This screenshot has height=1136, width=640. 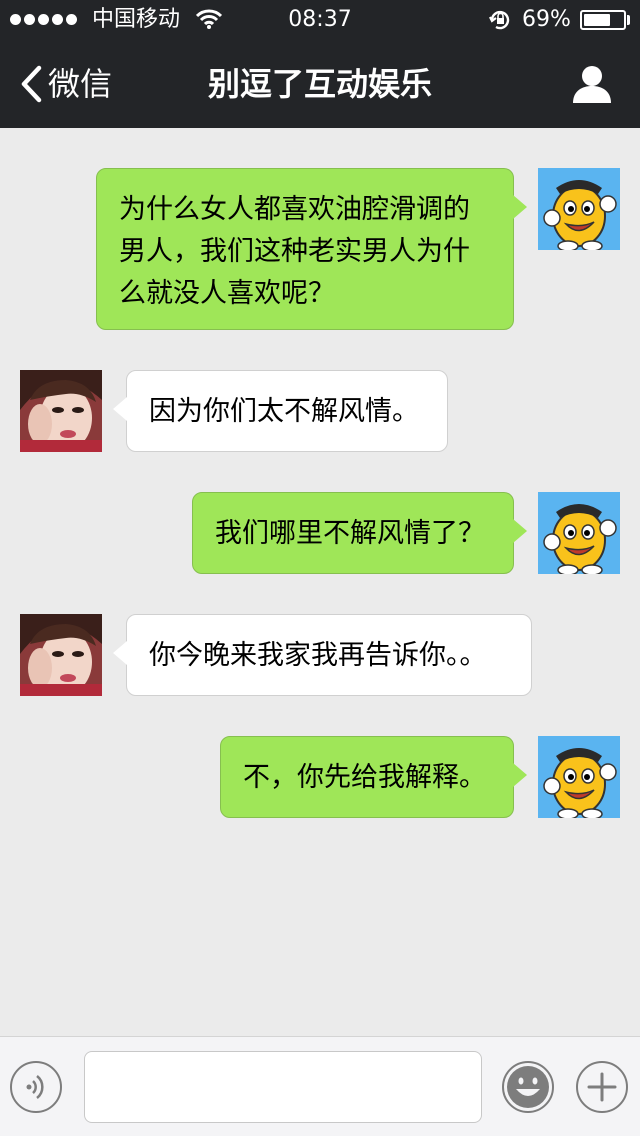 What do you see at coordinates (364, 777) in the screenshot?
I see `message-text: 不，你先给我解释。` at bounding box center [364, 777].